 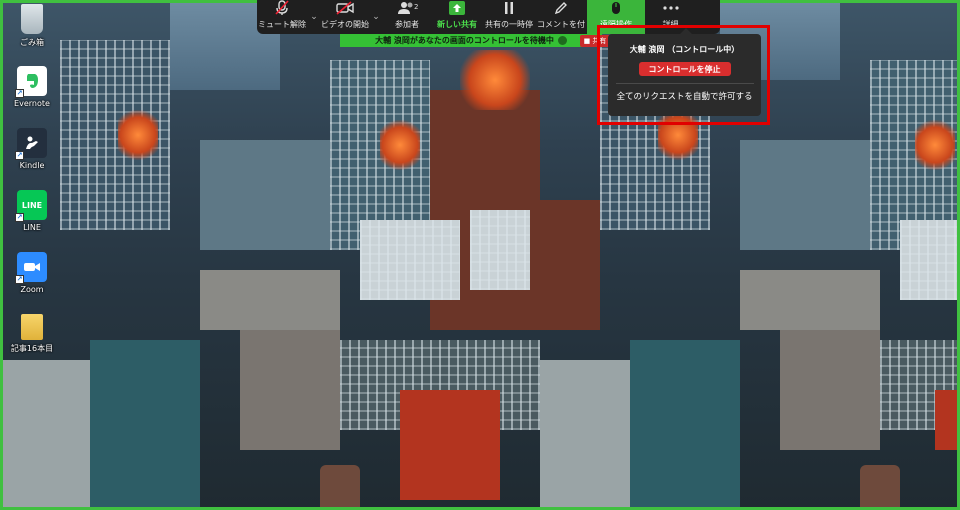 What do you see at coordinates (376, 17) in the screenshot?
I see `video-options-chevron-icon: ⌄` at bounding box center [376, 17].